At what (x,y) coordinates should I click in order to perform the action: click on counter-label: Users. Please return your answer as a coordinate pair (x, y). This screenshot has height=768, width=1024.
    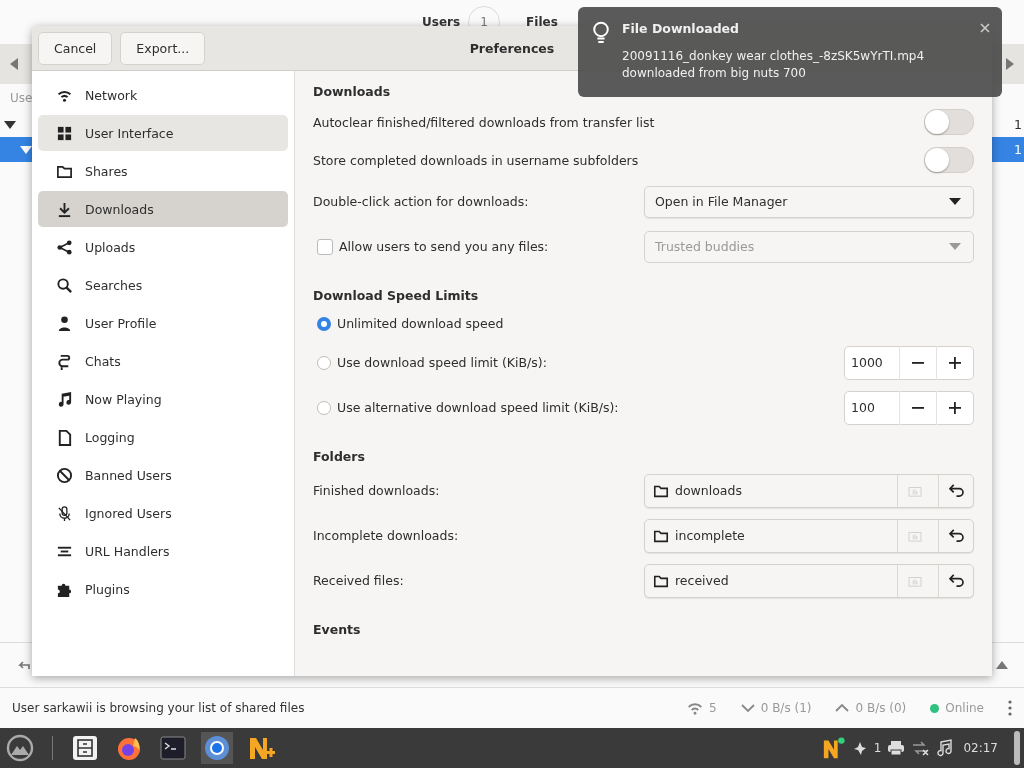
    Looking at the image, I should click on (441, 22).